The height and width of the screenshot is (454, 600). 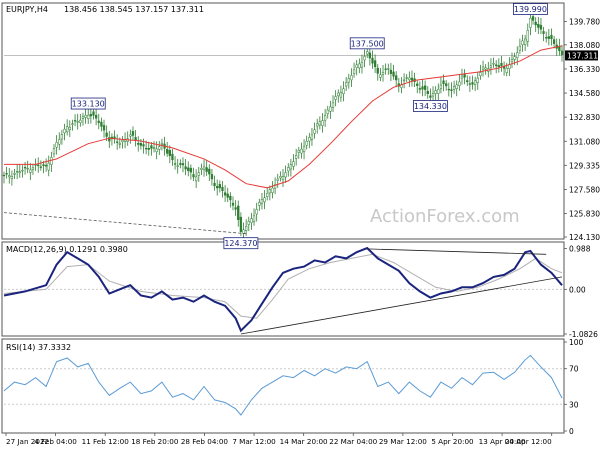 I want to click on price-y-tick-label: 139.780, so click(x=584, y=21).